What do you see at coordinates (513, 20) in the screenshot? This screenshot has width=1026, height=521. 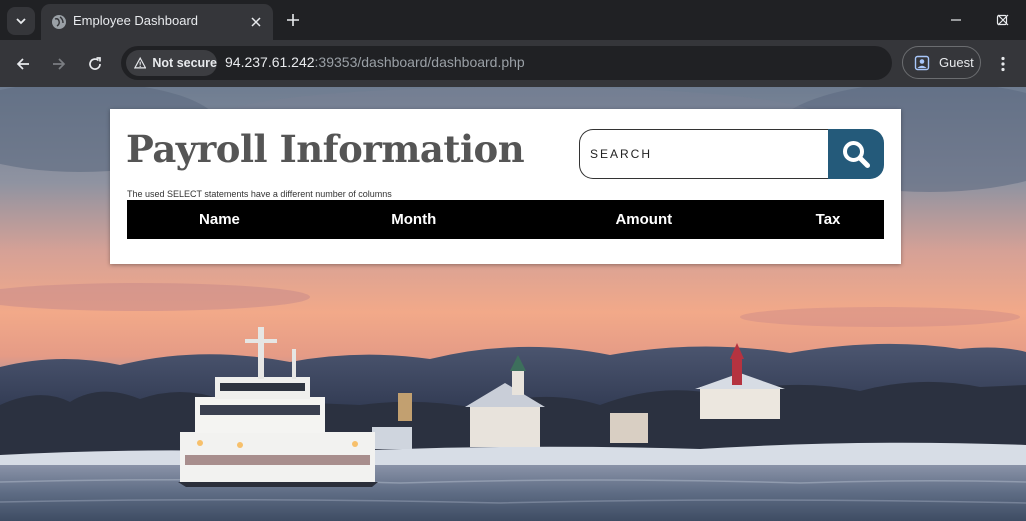 I see `browser-title-bar: Employee Dashboard` at bounding box center [513, 20].